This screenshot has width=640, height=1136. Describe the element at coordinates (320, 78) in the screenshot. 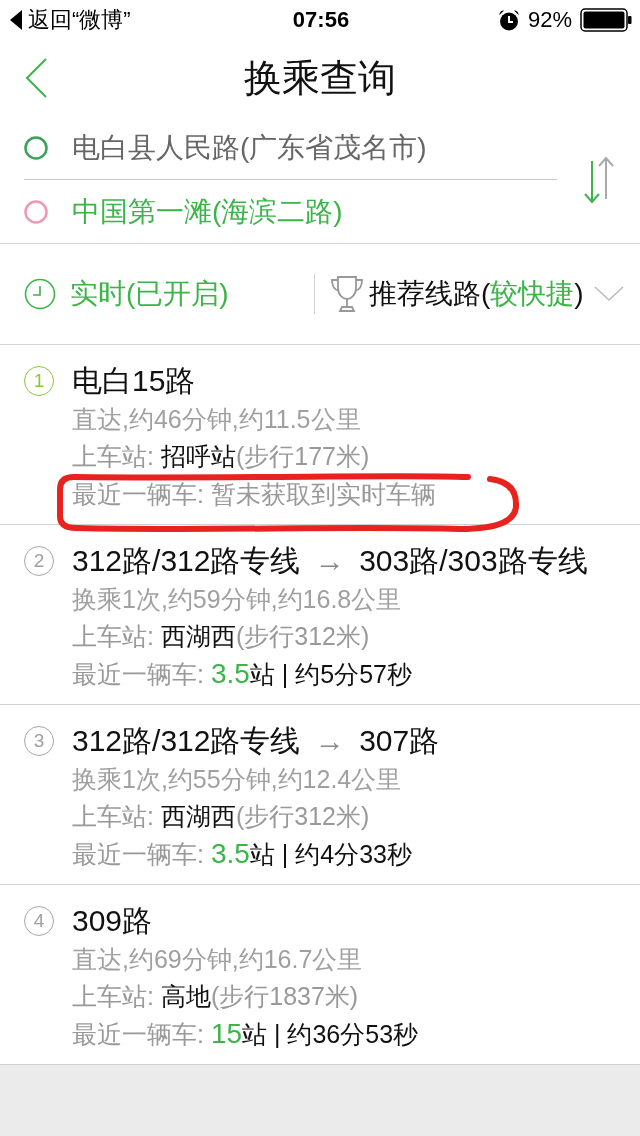

I see `page-title: 换乘查询` at that location.